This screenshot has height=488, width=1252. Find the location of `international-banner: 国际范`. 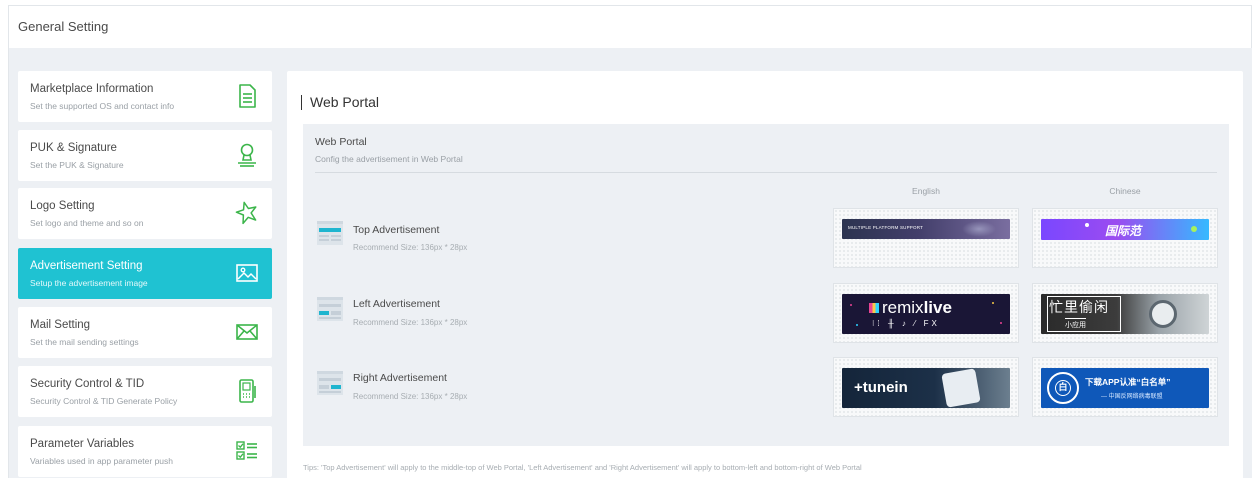

international-banner: 国际范 is located at coordinates (1125, 229).